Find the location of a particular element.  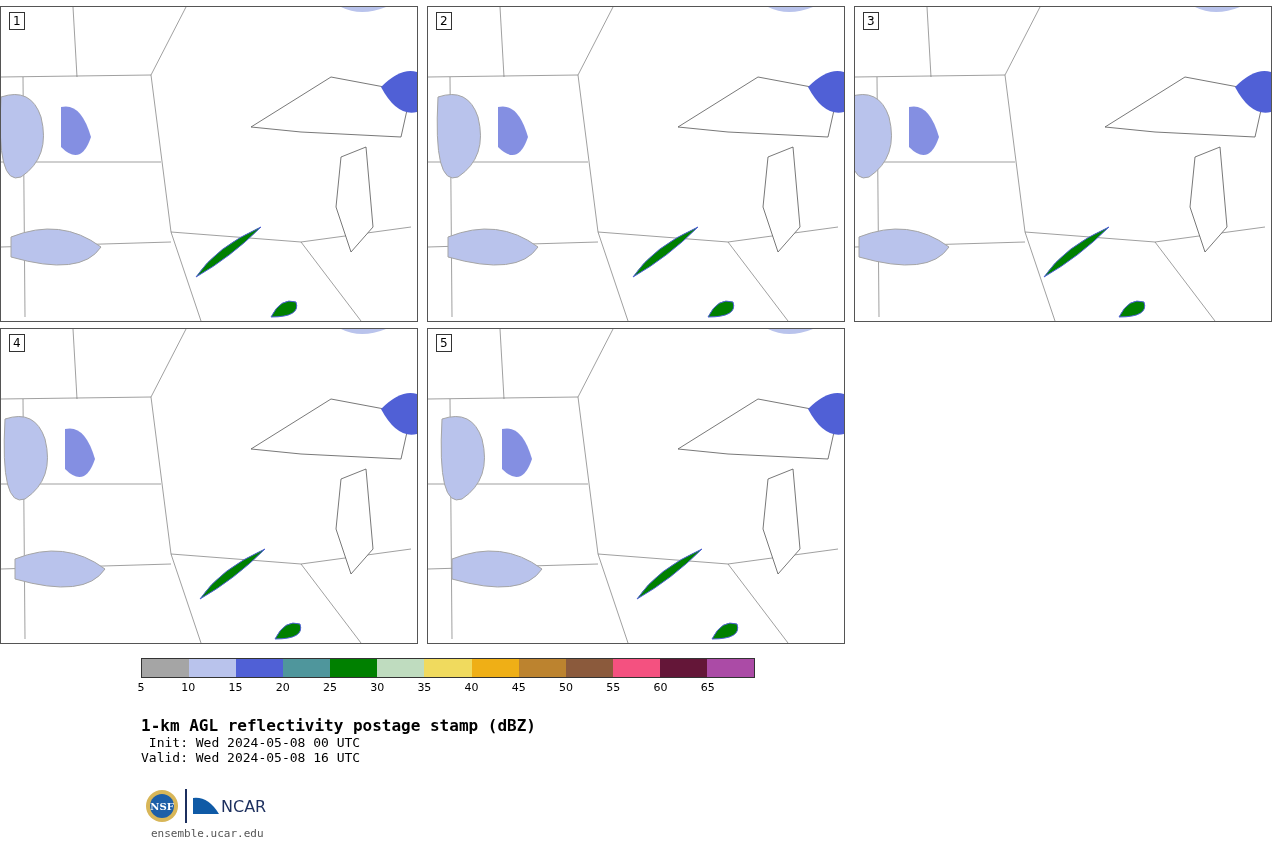

tick-label: 65 is located at coordinates (707, 687).